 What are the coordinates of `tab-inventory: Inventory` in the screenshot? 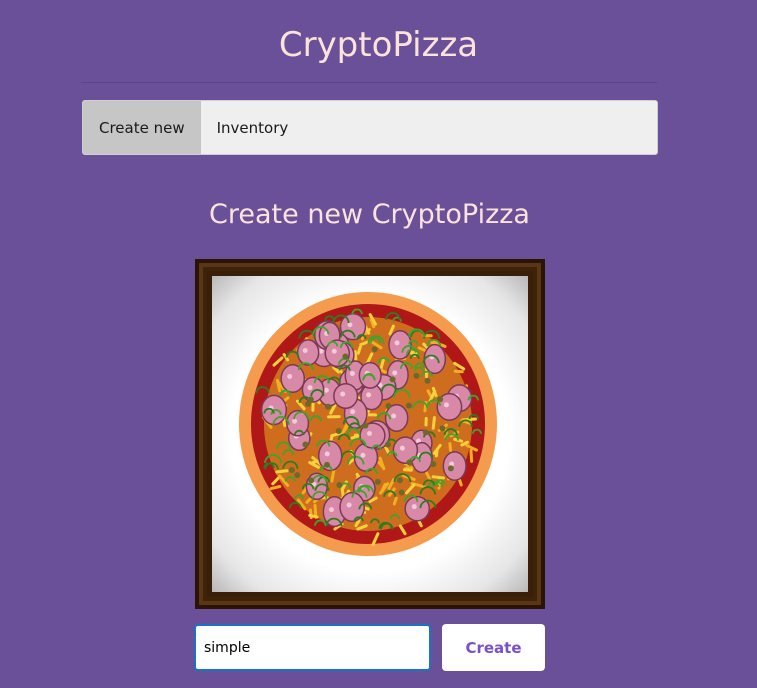 It's located at (253, 127).